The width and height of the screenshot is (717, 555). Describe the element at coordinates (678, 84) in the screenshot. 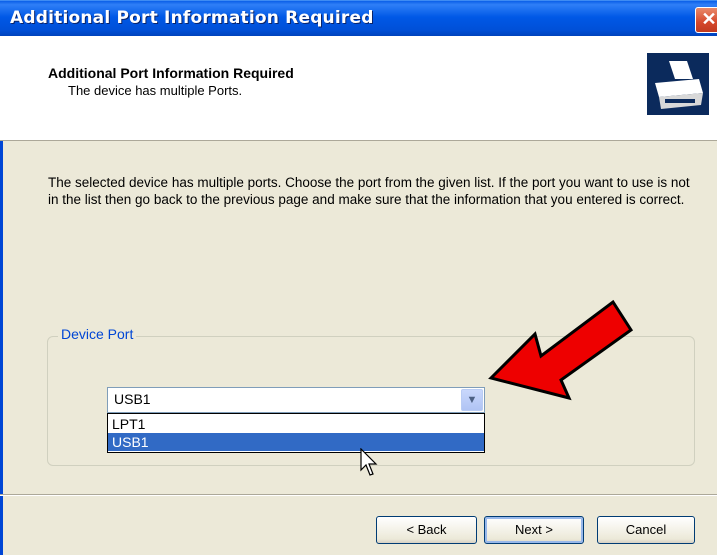

I see `printer-icon` at that location.